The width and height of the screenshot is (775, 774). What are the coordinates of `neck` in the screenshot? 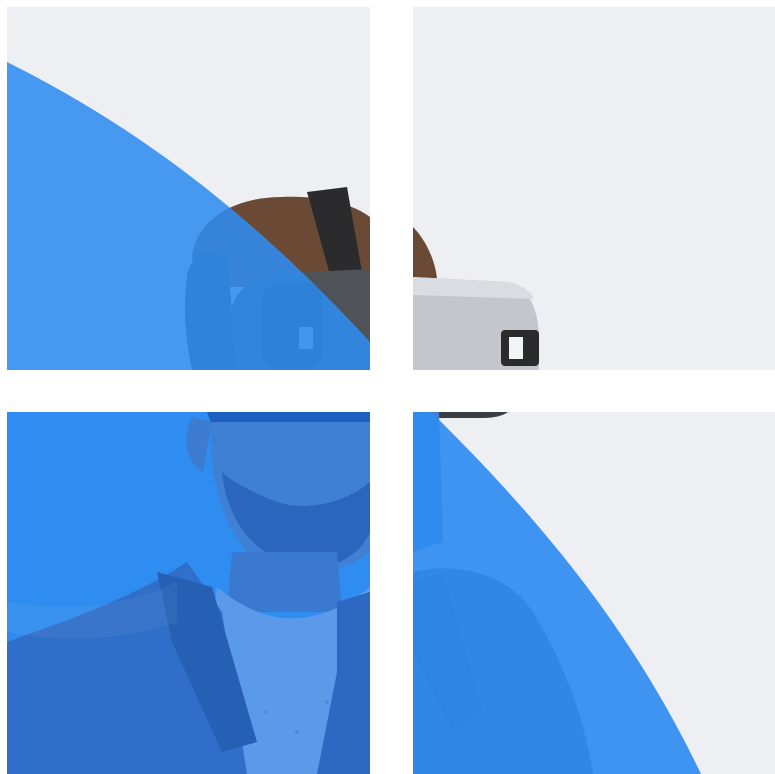 It's located at (284, 582).